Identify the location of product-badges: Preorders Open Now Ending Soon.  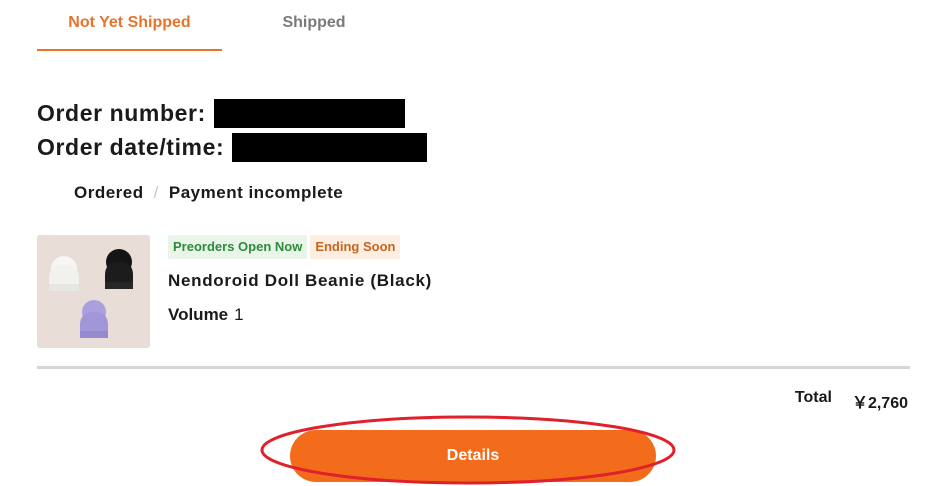
(284, 247).